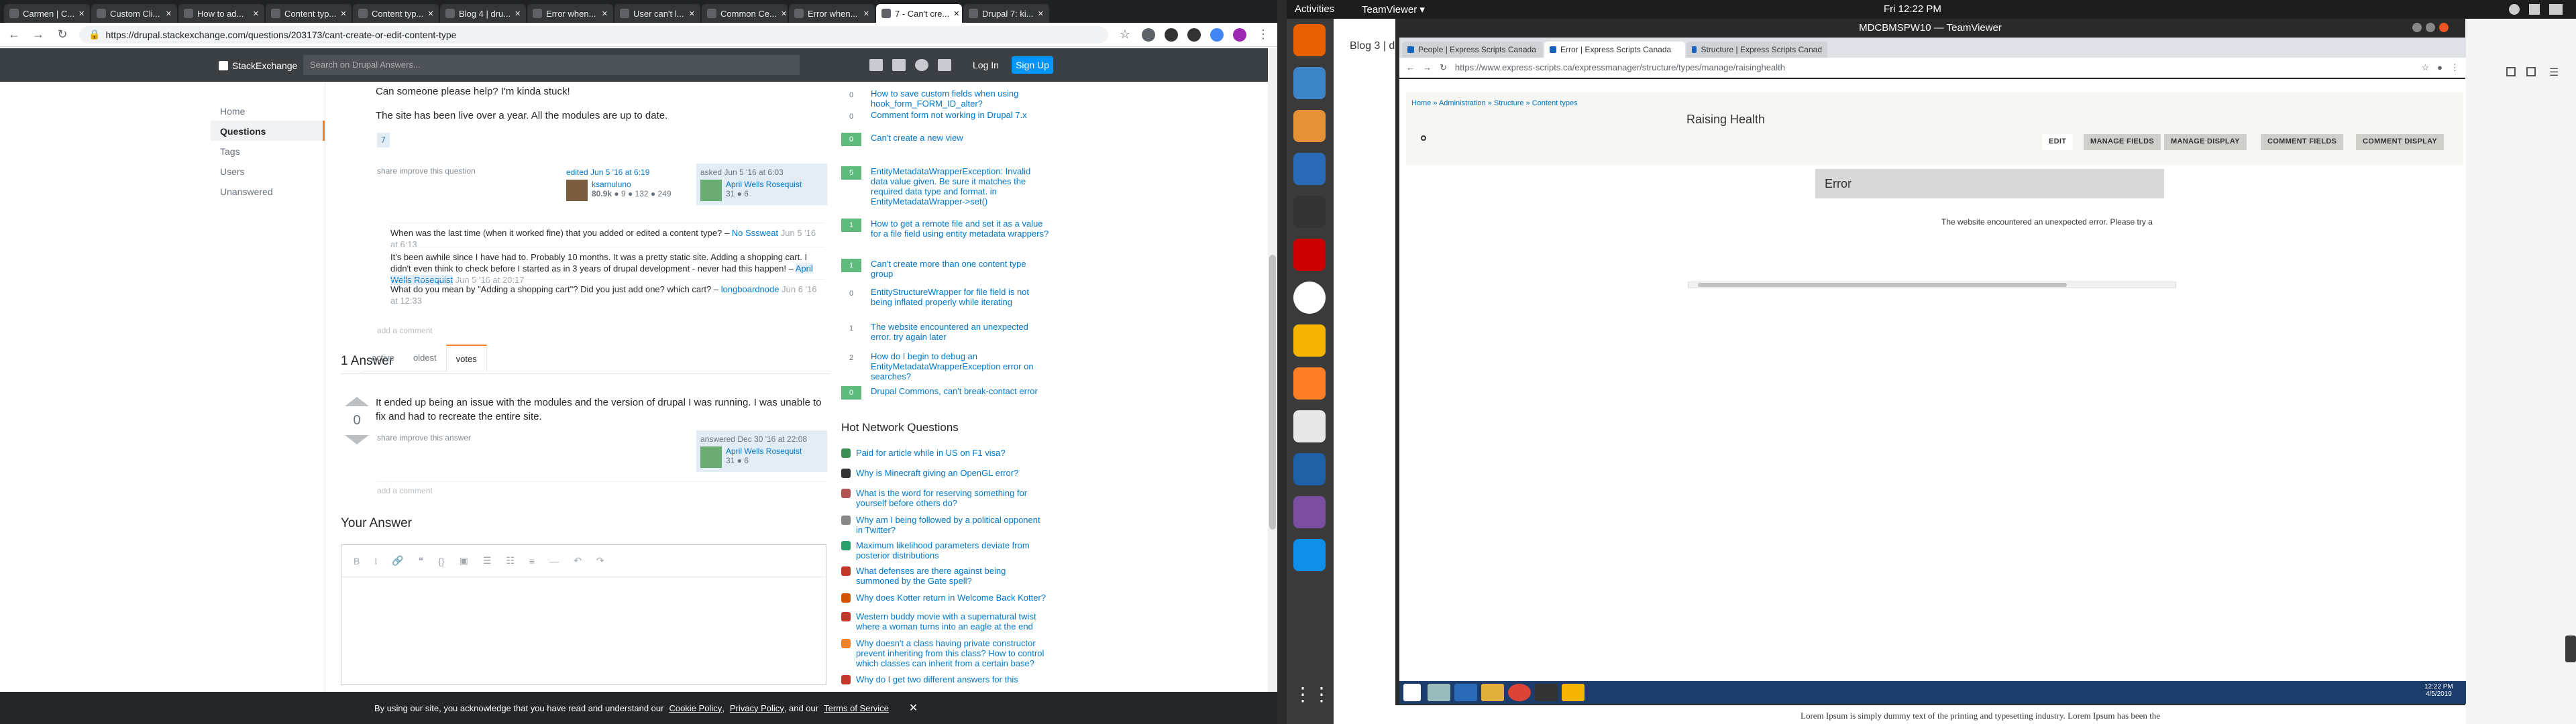  Describe the element at coordinates (405, 330) in the screenshot. I see `add-comment-link: add a comment` at that location.